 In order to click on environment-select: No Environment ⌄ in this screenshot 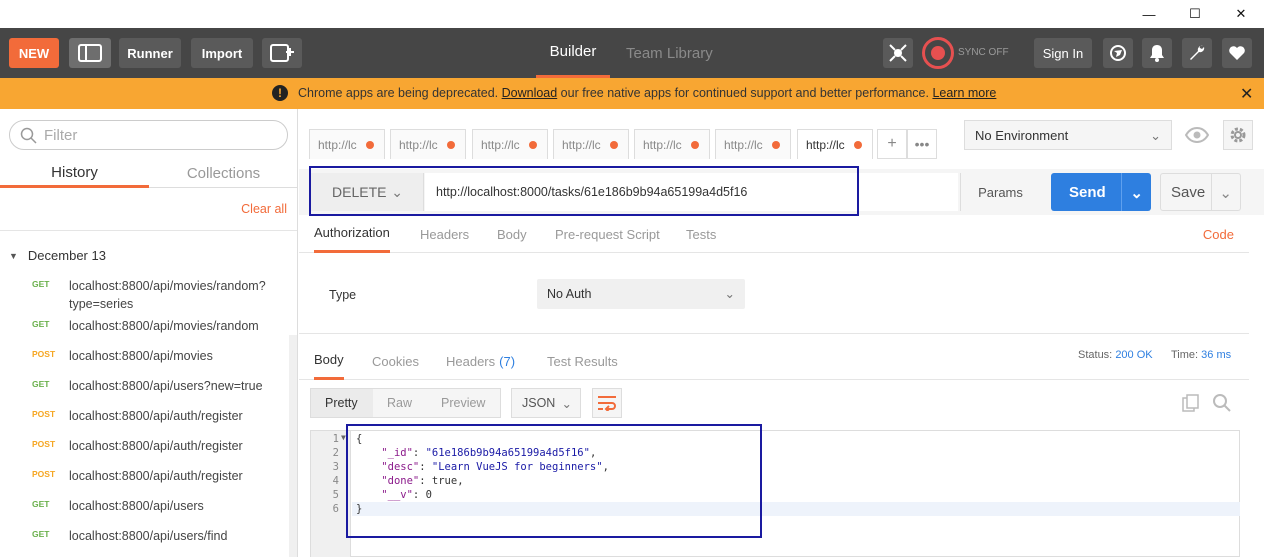, I will do `click(1068, 135)`.